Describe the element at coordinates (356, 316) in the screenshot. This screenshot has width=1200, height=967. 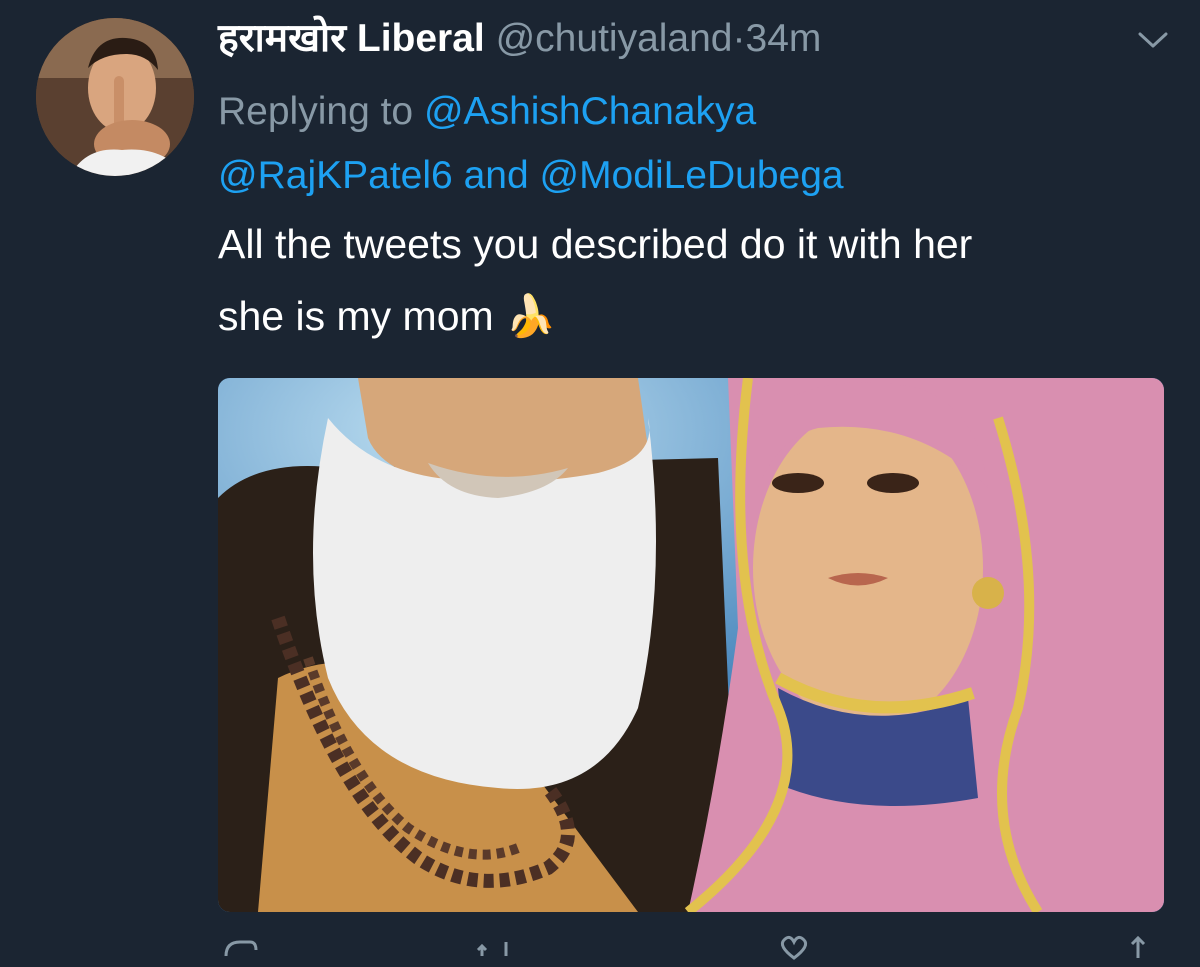
I see `tweet-text-line: she is my mom` at that location.